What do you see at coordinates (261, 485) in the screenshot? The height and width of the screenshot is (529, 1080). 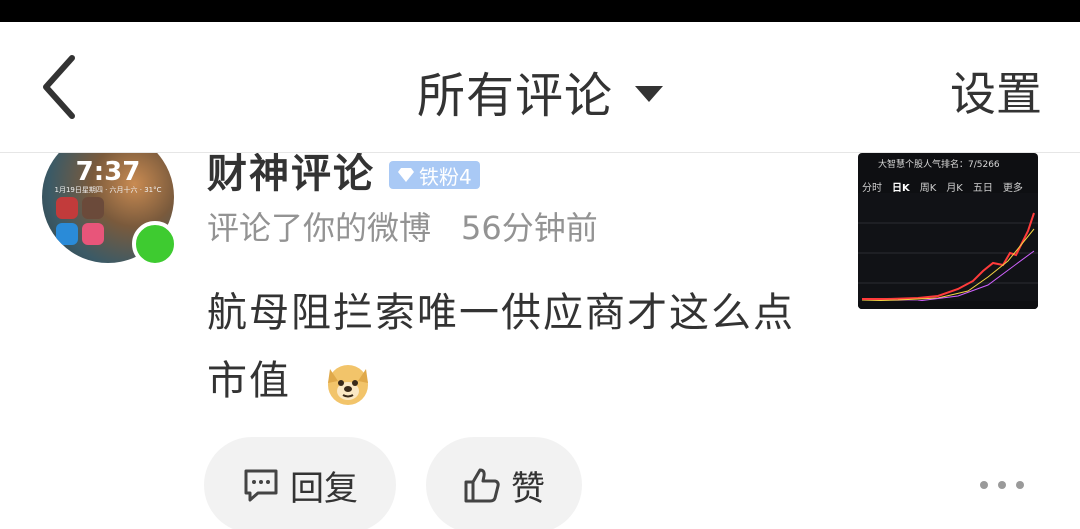 I see `comment-icon` at bounding box center [261, 485].